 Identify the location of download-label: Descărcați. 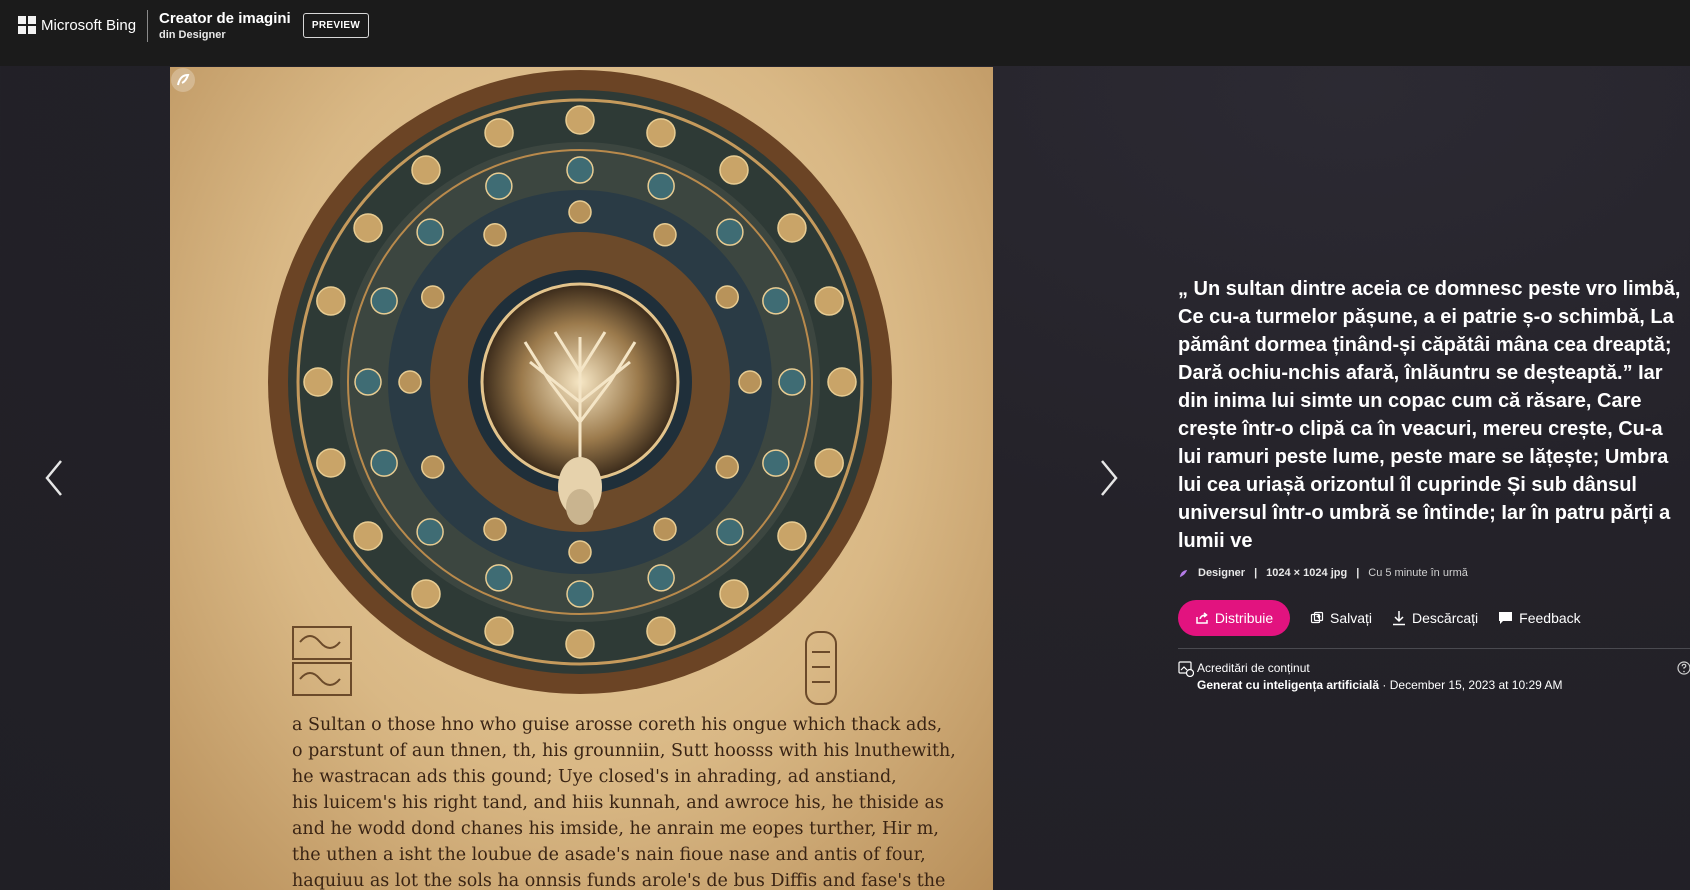
(1445, 618).